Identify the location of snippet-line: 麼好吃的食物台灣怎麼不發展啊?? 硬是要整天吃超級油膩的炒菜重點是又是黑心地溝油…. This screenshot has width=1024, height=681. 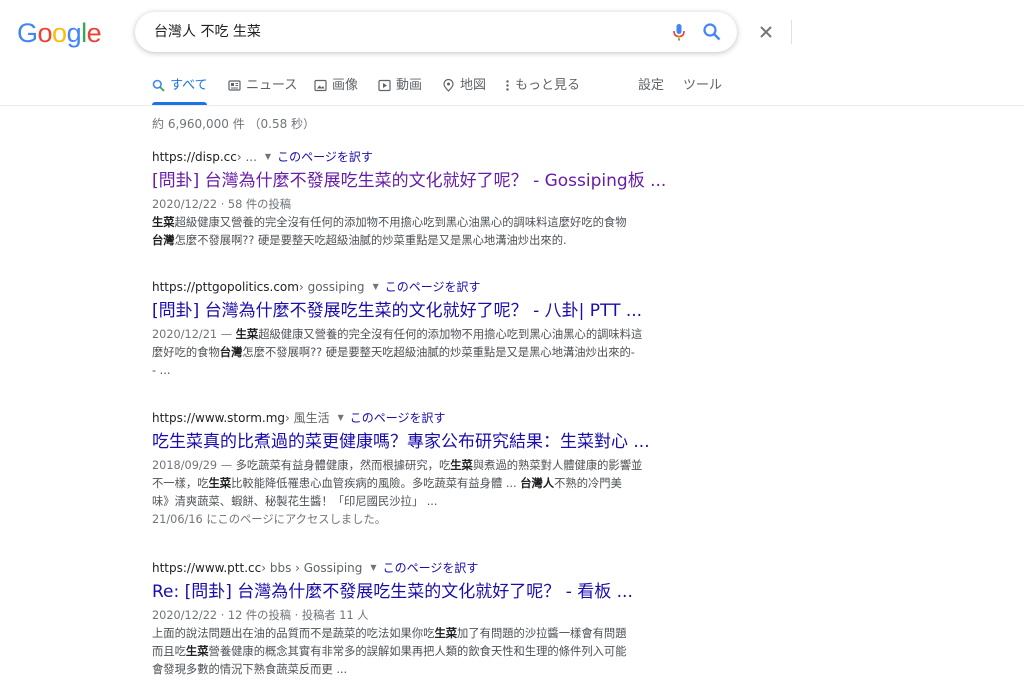
(393, 352).